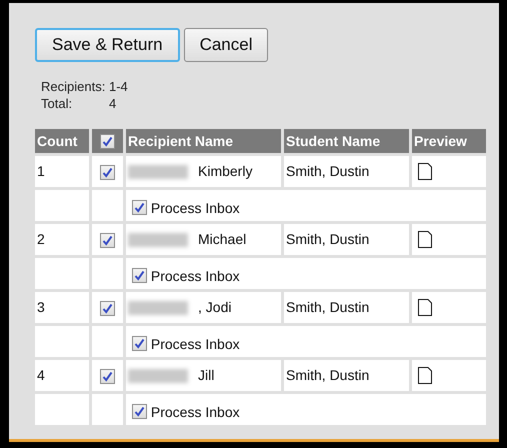  I want to click on recipient-name: Jill, so click(206, 375).